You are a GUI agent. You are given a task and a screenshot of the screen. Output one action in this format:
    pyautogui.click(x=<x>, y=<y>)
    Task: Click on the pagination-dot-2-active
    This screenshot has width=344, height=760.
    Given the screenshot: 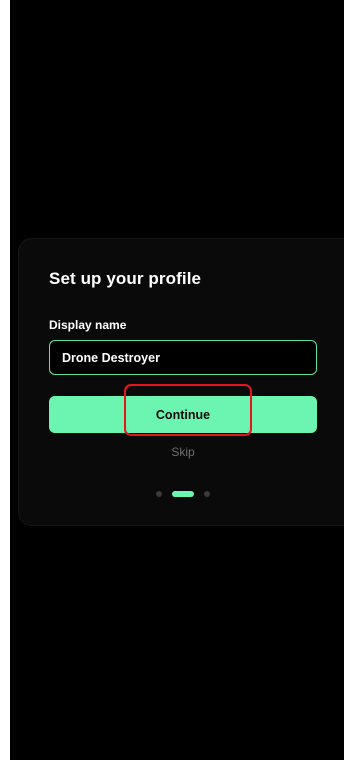 What is the action you would take?
    pyautogui.click(x=183, y=494)
    